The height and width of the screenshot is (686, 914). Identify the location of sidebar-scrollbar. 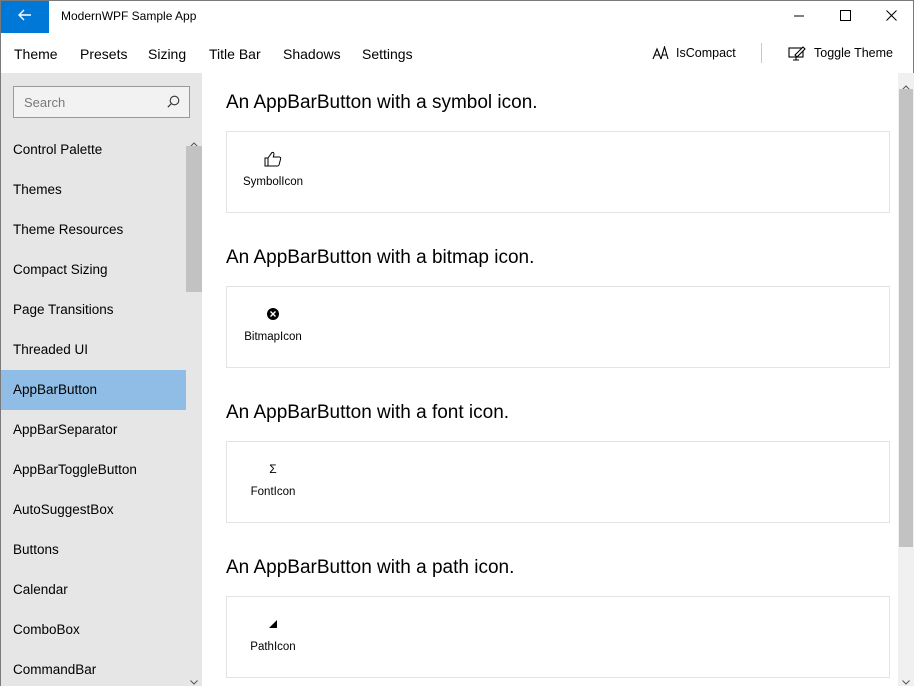
(194, 408).